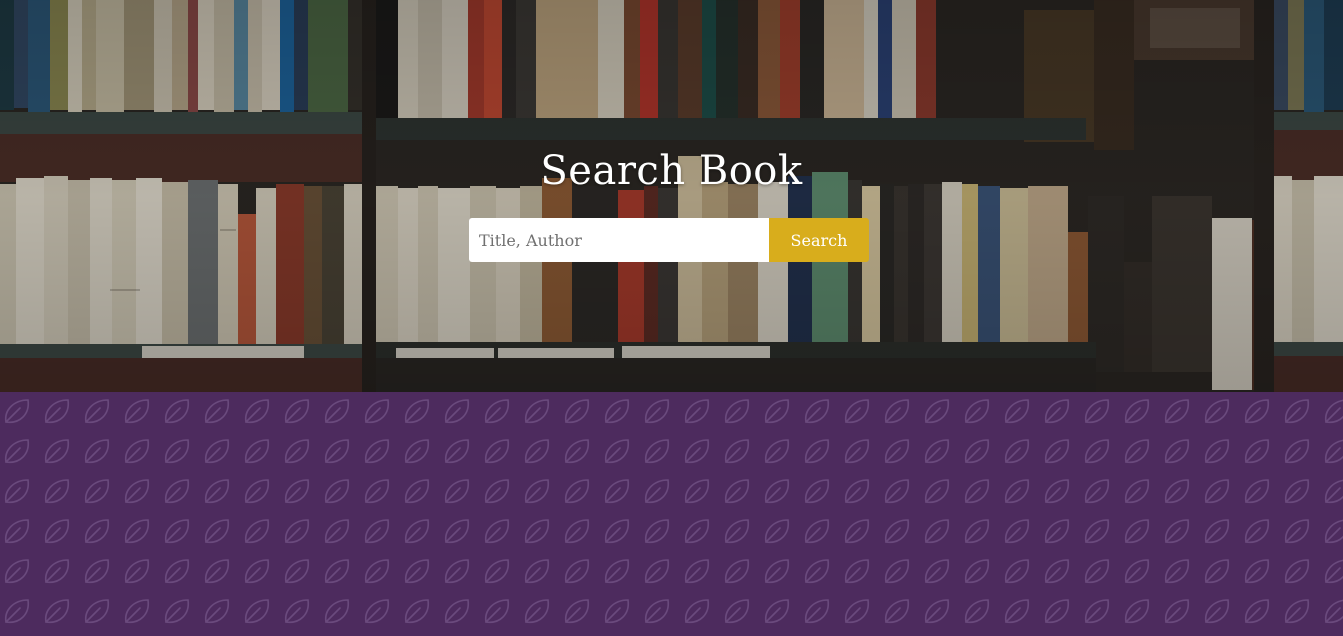 The width and height of the screenshot is (1343, 636). I want to click on search-input, so click(619, 240).